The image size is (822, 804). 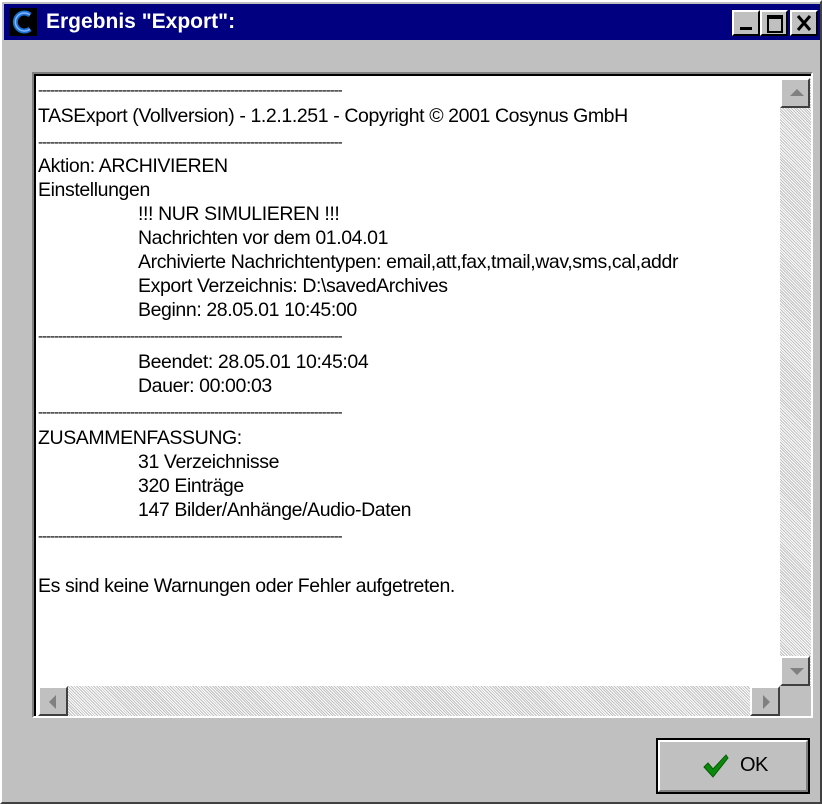 What do you see at coordinates (140, 438) in the screenshot?
I see `log-summary-heading: ZUSAMMENFASSUNG:` at bounding box center [140, 438].